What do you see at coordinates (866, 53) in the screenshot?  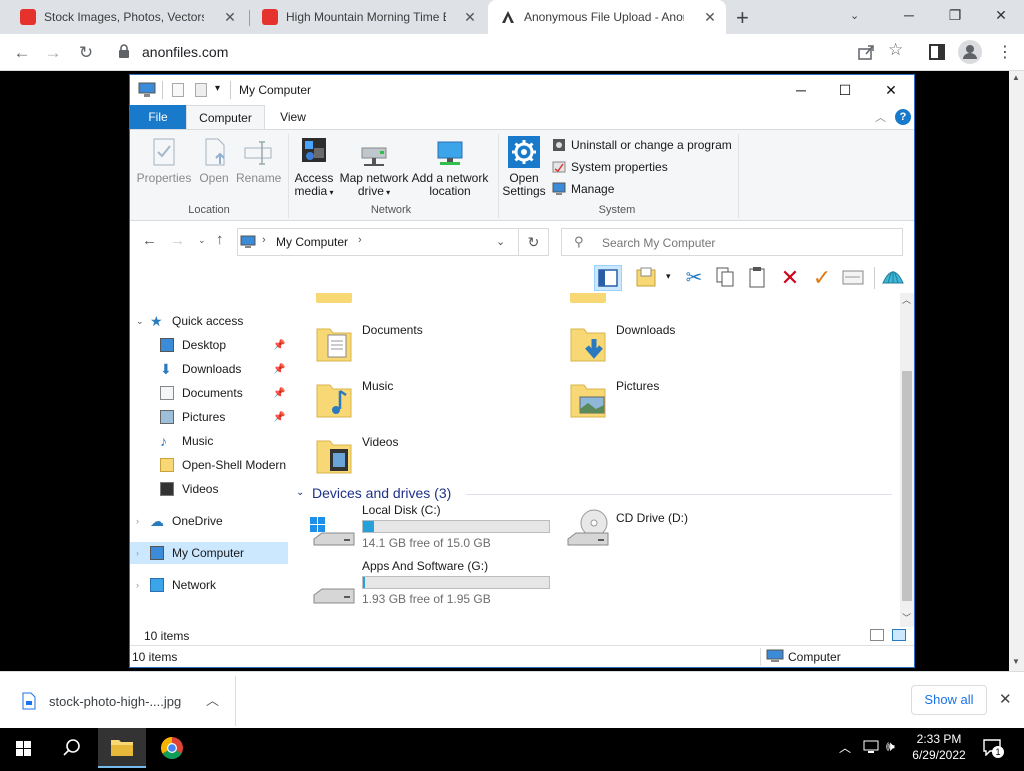 I see `share-icon` at bounding box center [866, 53].